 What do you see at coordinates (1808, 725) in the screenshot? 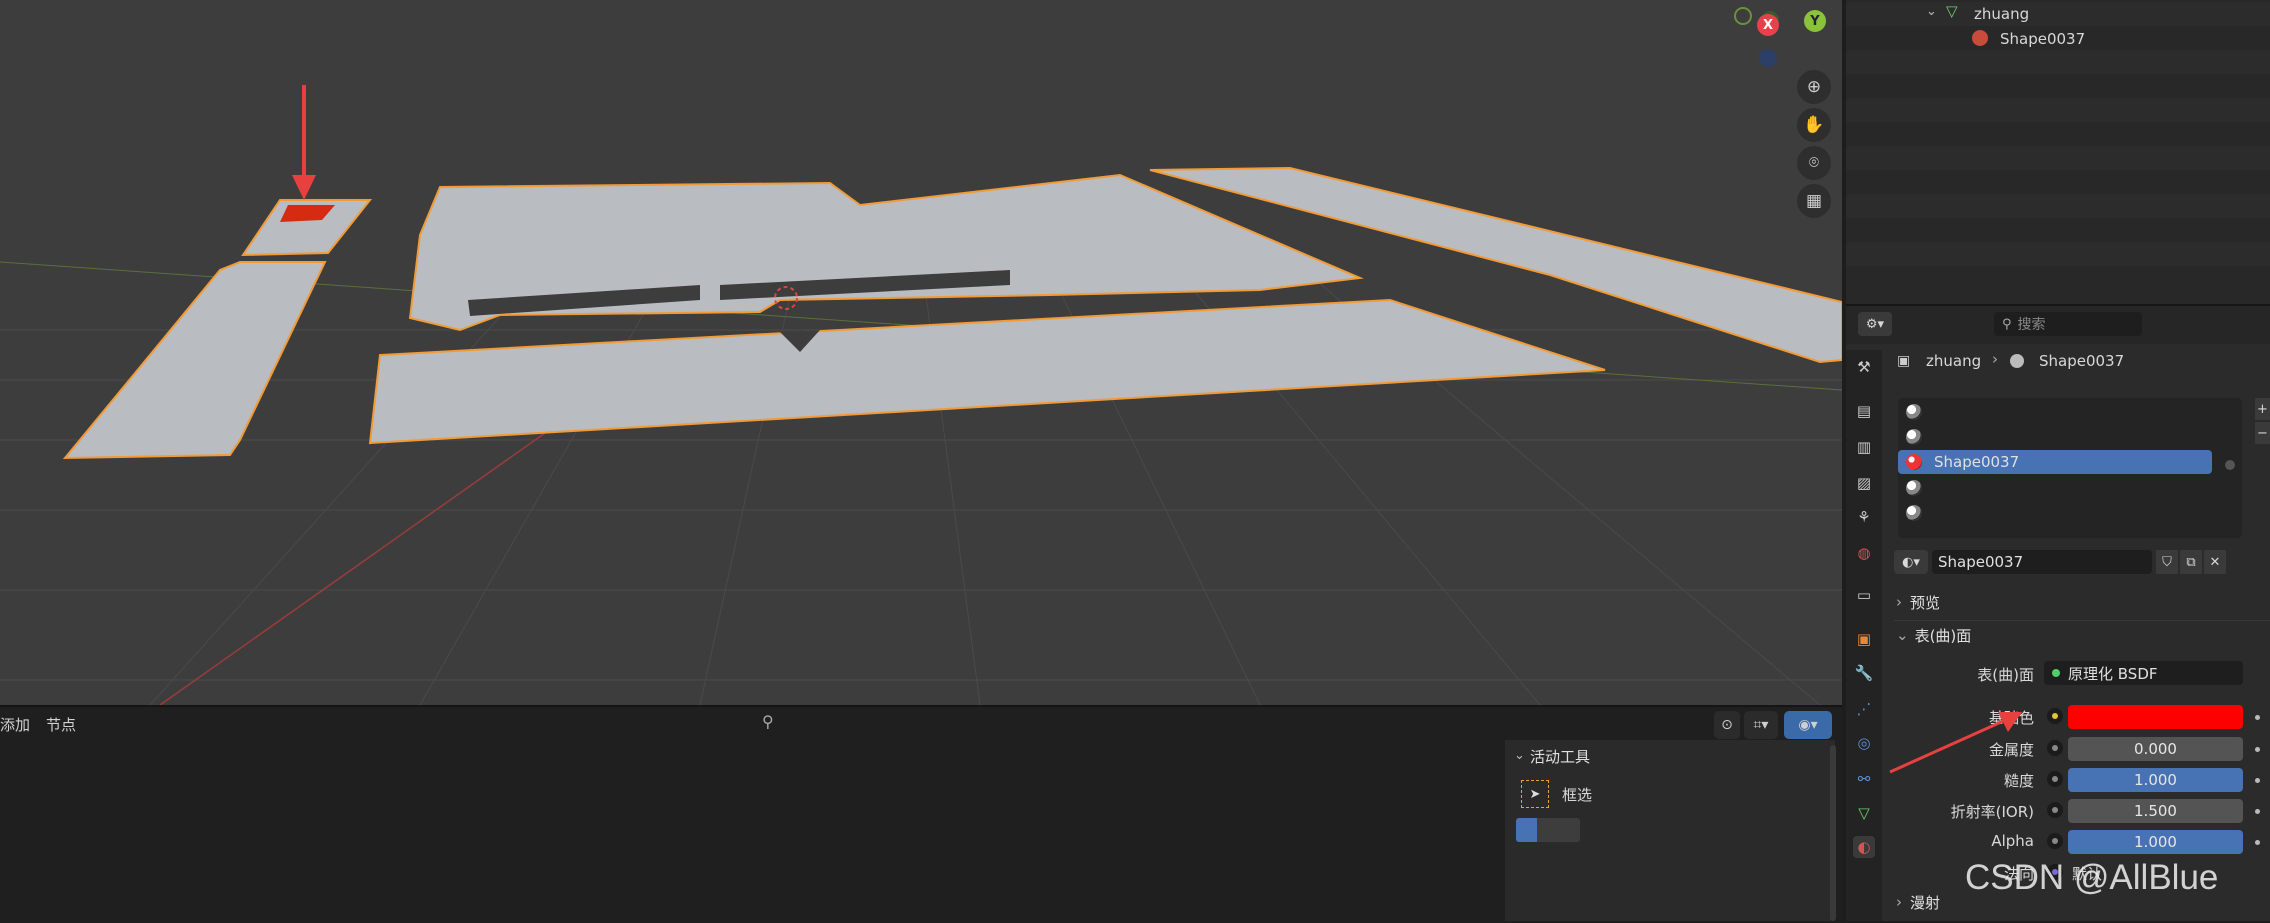
I see `overlay-toggle-icon: ◉▾` at bounding box center [1808, 725].